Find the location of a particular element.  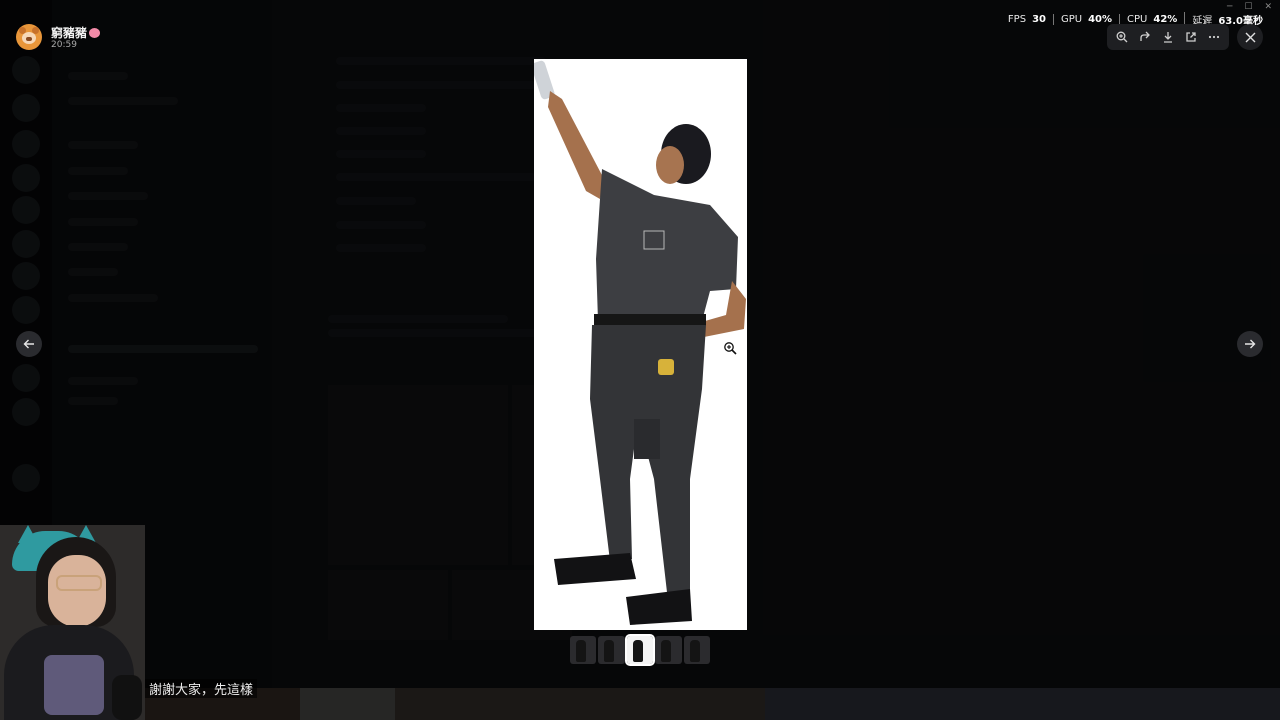

post-time: 20:59 is located at coordinates (64, 45).